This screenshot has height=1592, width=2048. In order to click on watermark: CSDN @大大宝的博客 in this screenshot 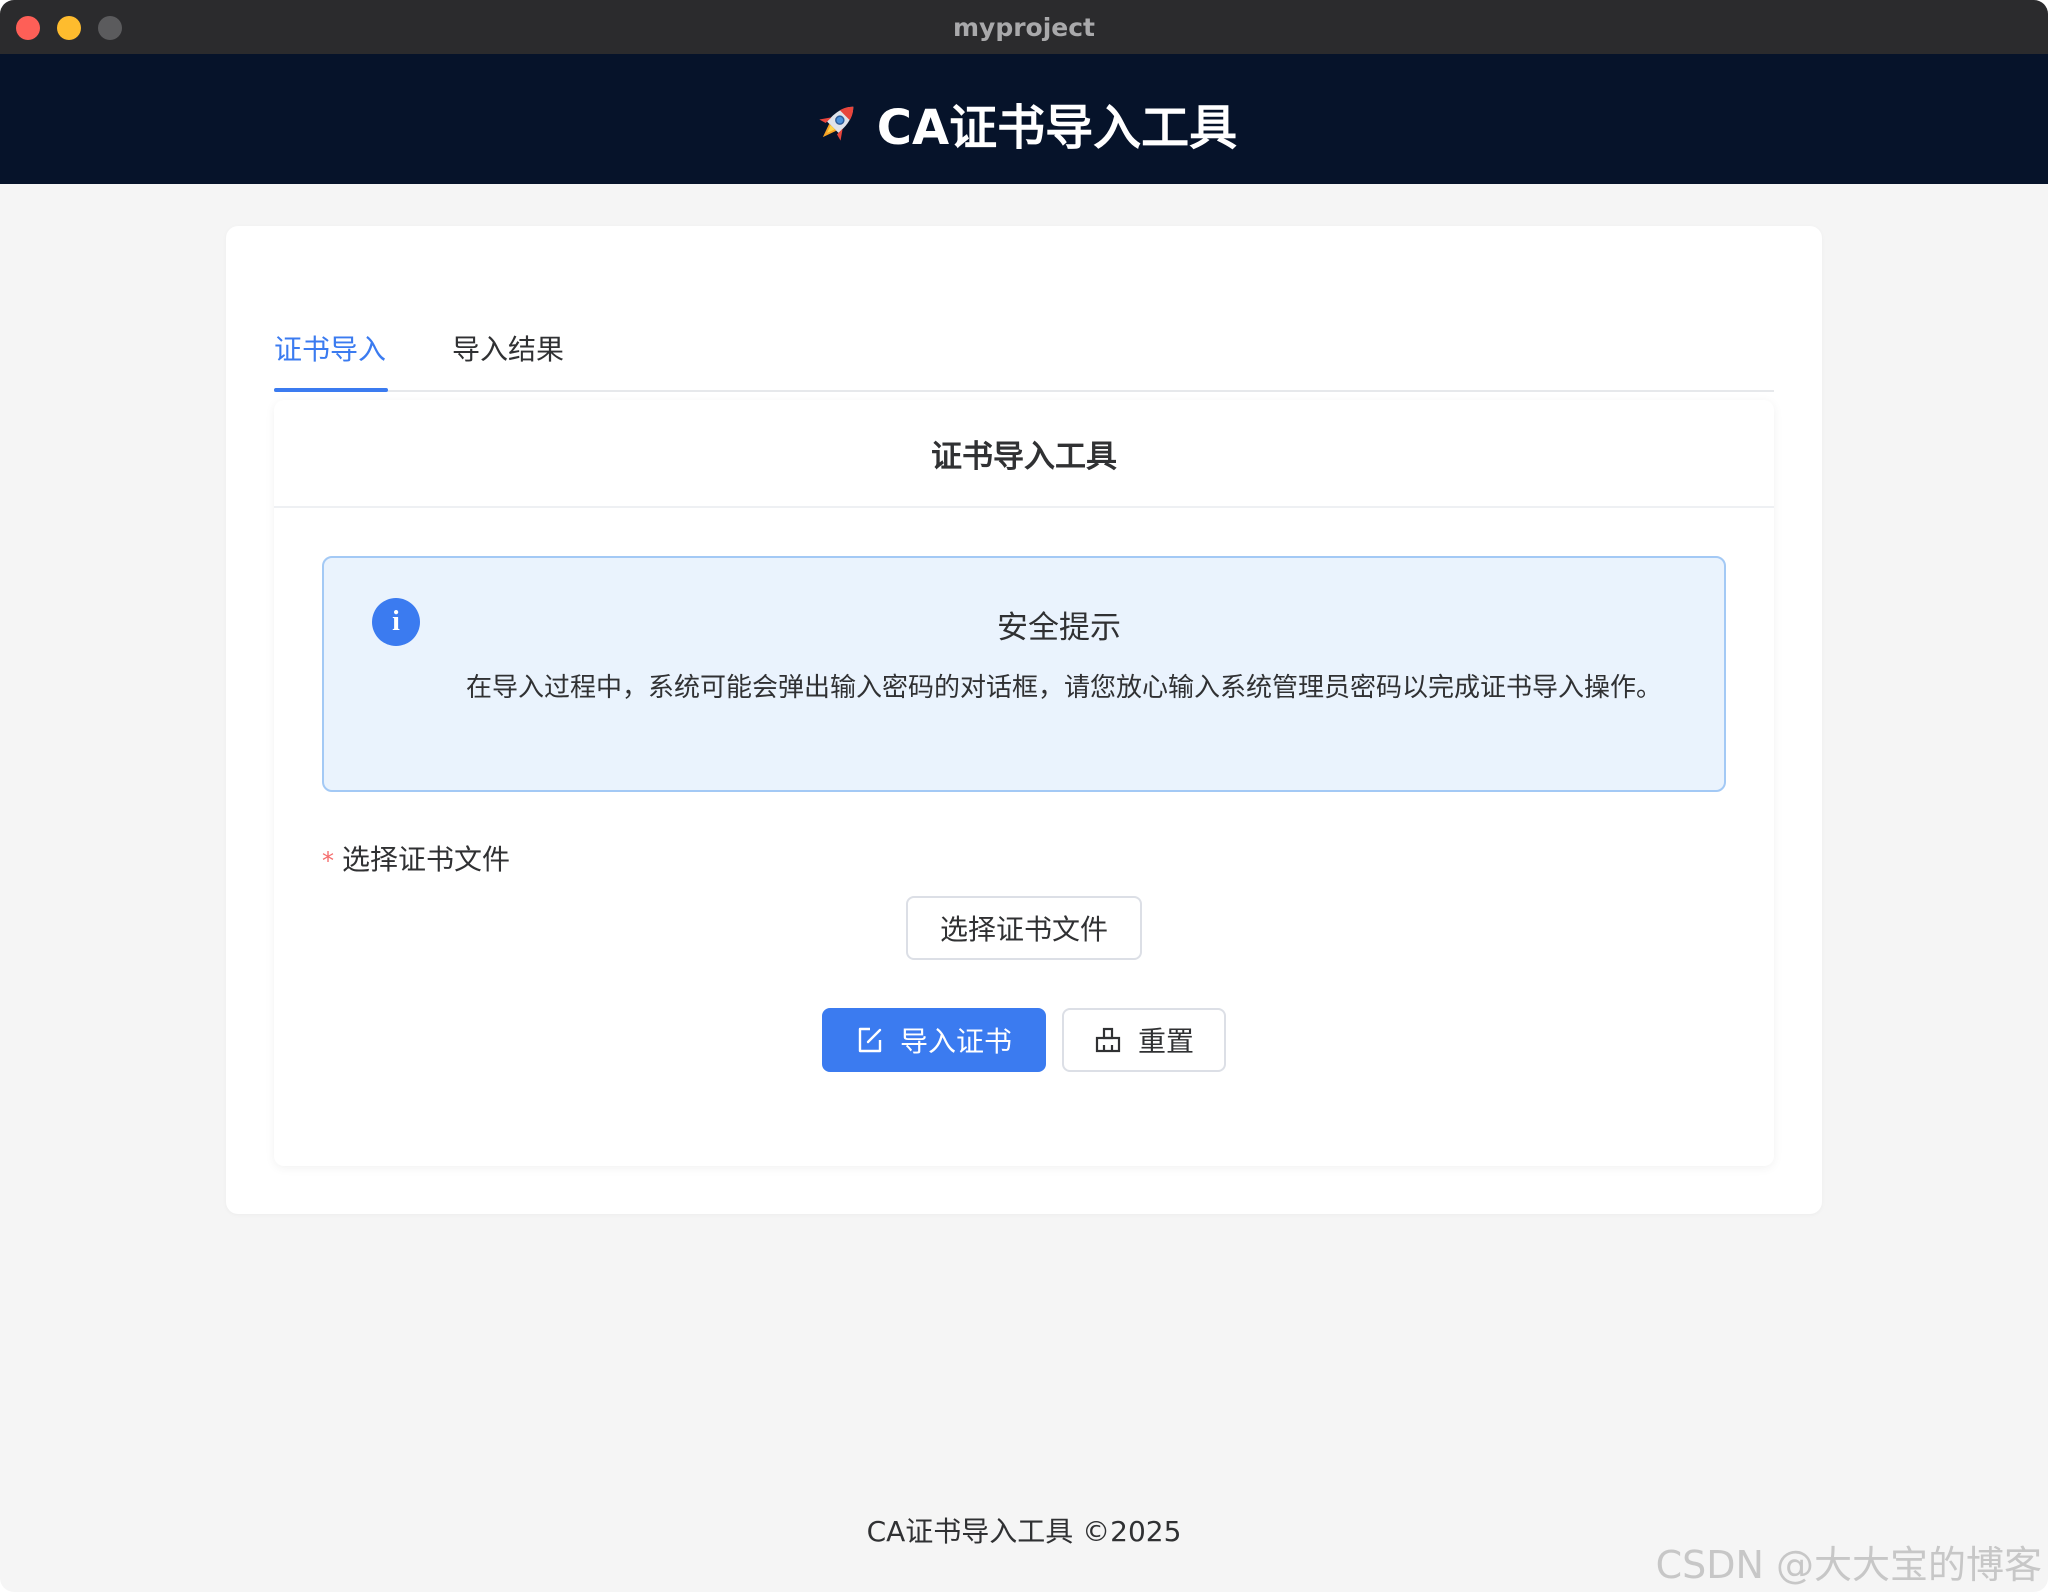, I will do `click(1848, 1565)`.